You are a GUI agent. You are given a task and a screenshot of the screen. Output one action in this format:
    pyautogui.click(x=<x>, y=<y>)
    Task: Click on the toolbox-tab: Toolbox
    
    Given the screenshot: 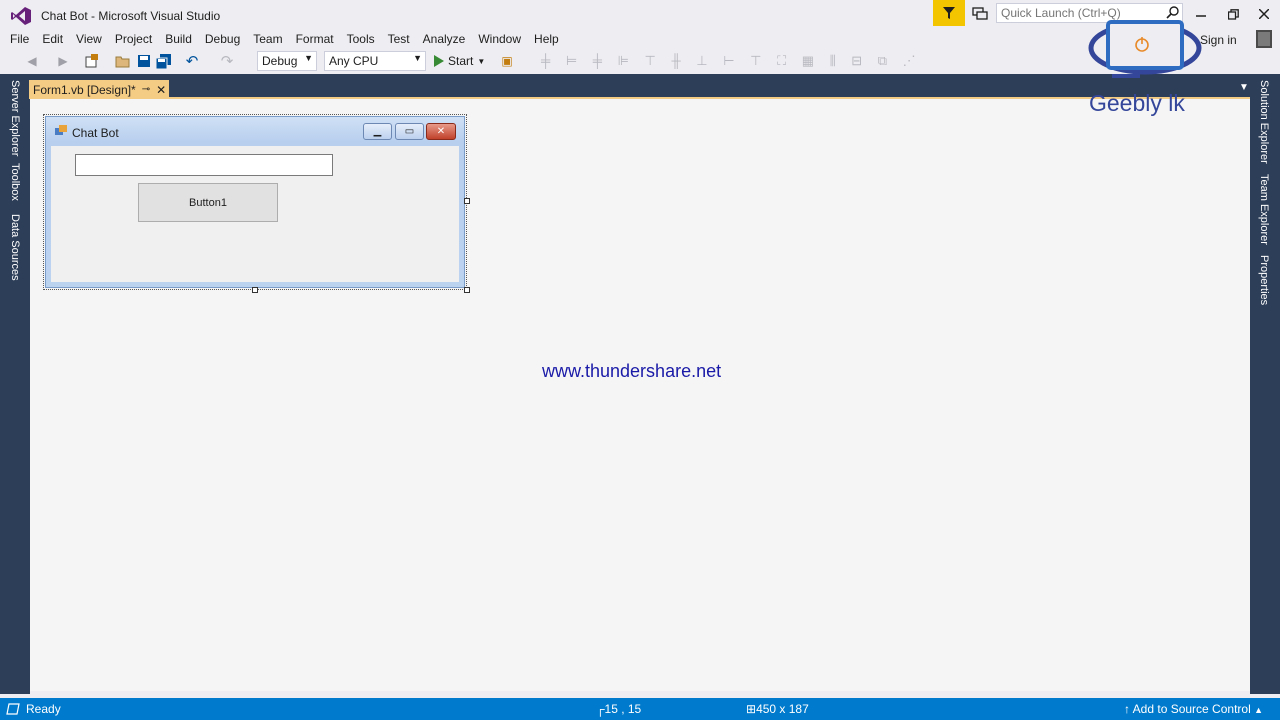 What is the action you would take?
    pyautogui.click(x=15, y=182)
    